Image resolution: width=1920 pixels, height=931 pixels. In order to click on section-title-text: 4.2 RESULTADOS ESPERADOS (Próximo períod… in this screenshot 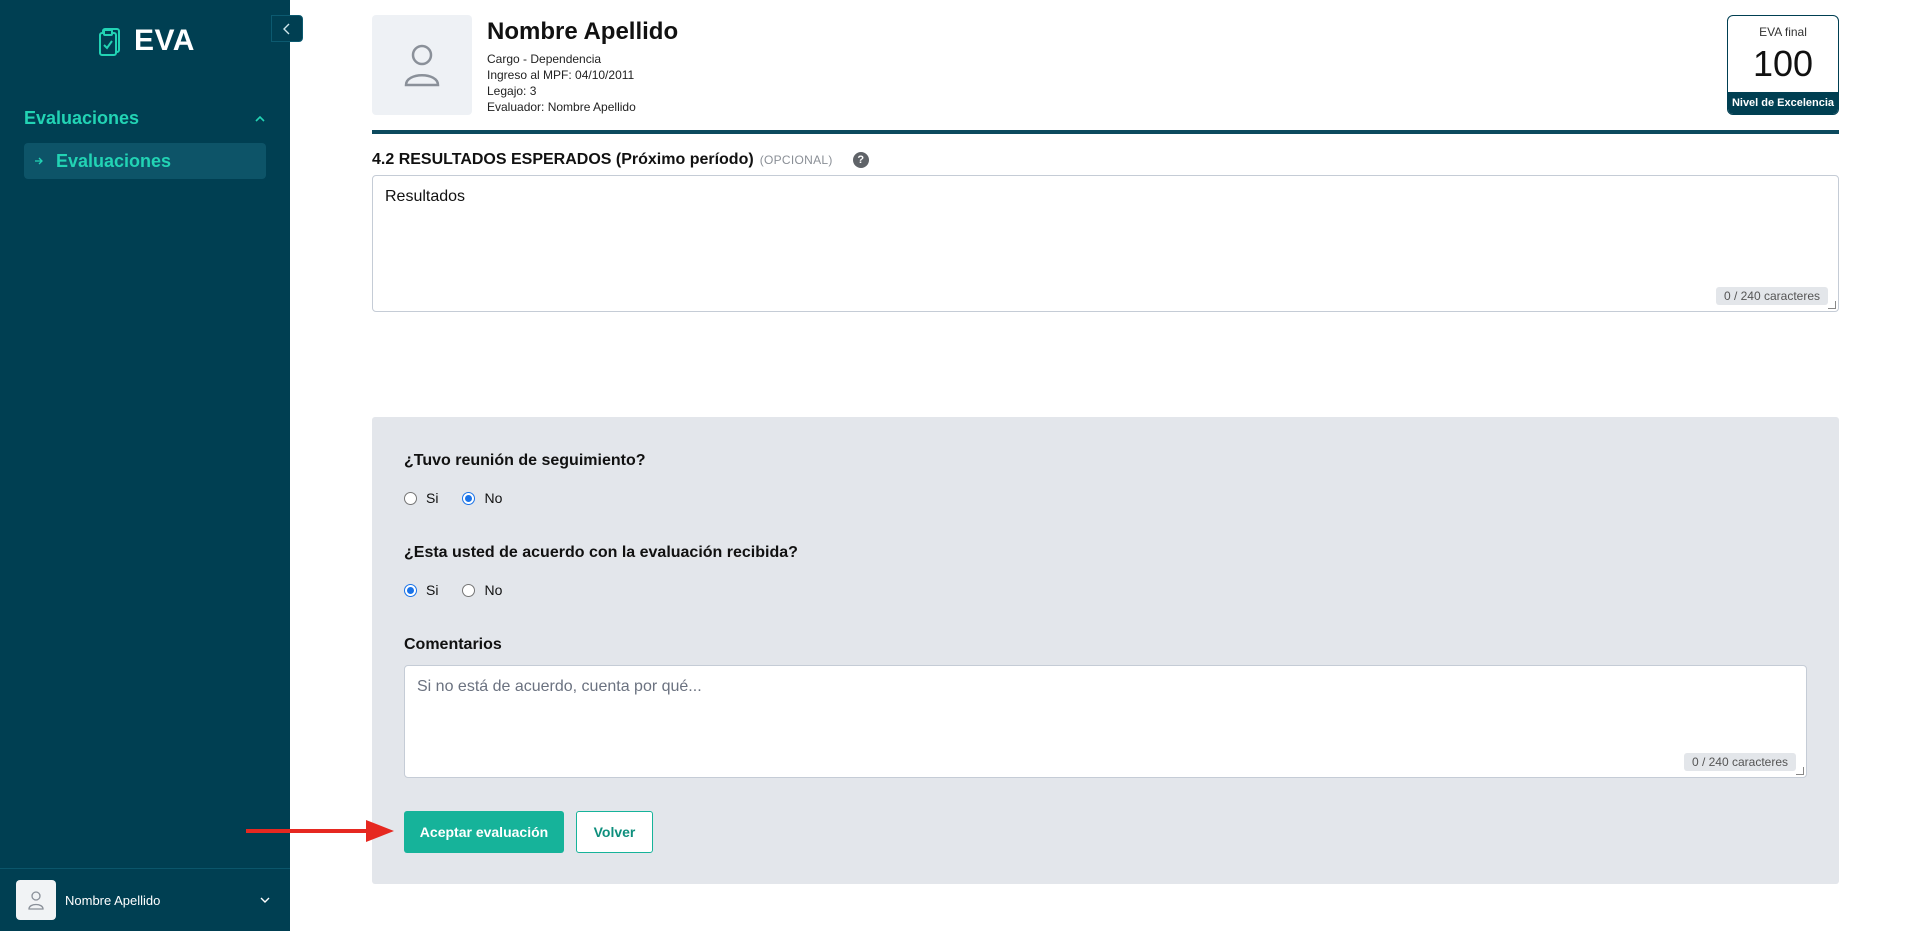, I will do `click(563, 159)`.